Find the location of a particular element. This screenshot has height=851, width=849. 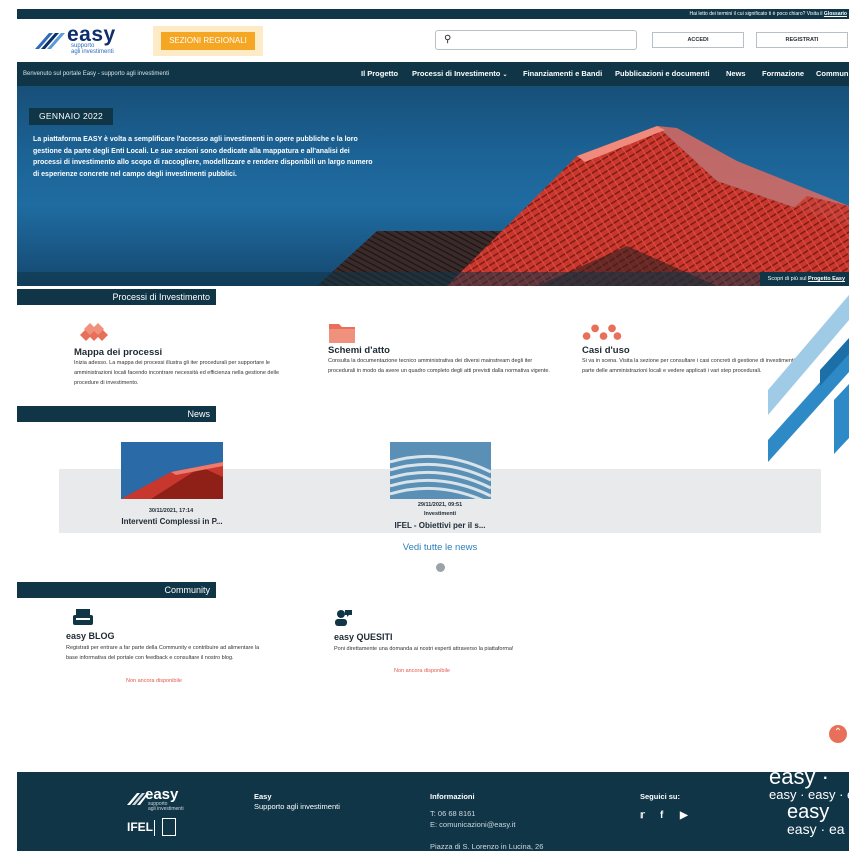

nav-item-processi: Processi di Investimento ⌄ is located at coordinates (460, 74).